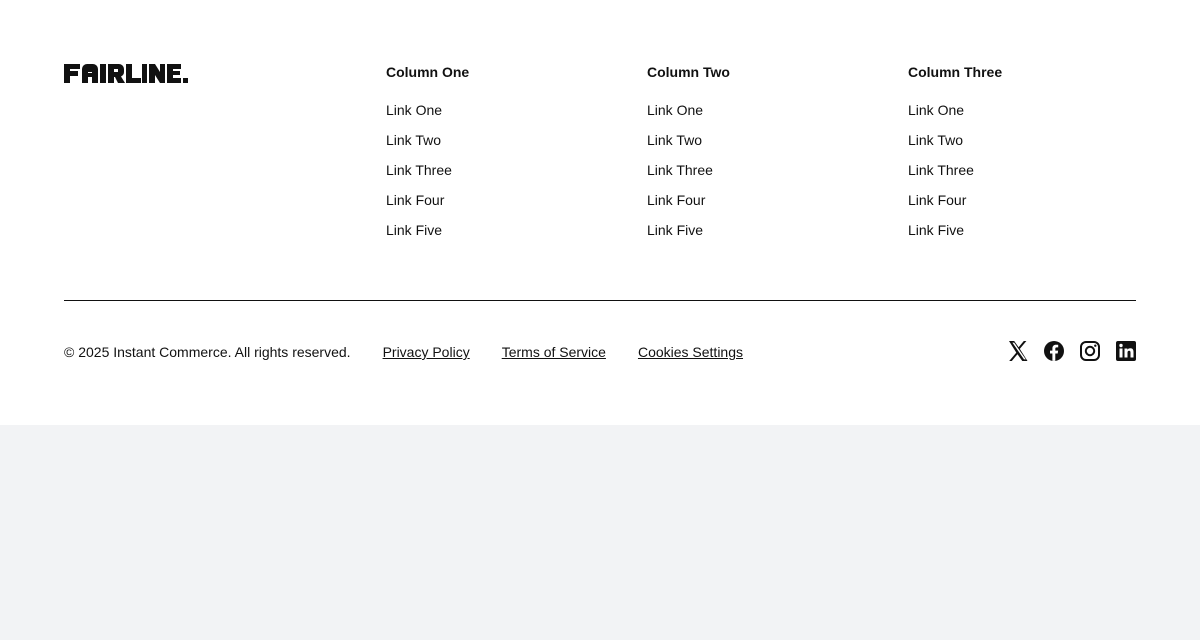 Image resolution: width=1200 pixels, height=640 pixels. I want to click on footer-divider, so click(600, 300).